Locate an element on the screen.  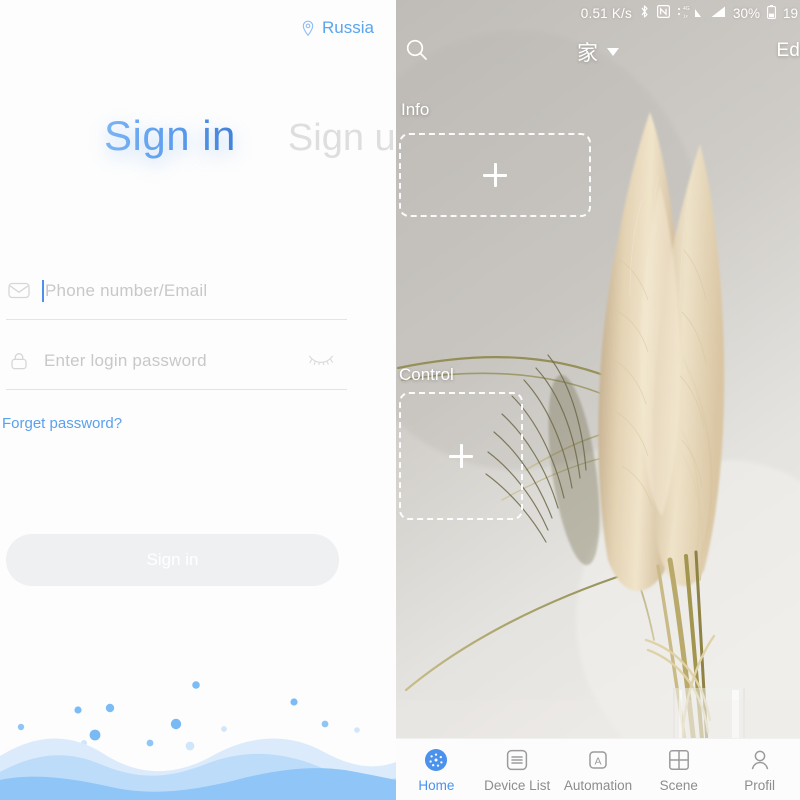
nav-label-home: Home is located at coordinates (436, 785).